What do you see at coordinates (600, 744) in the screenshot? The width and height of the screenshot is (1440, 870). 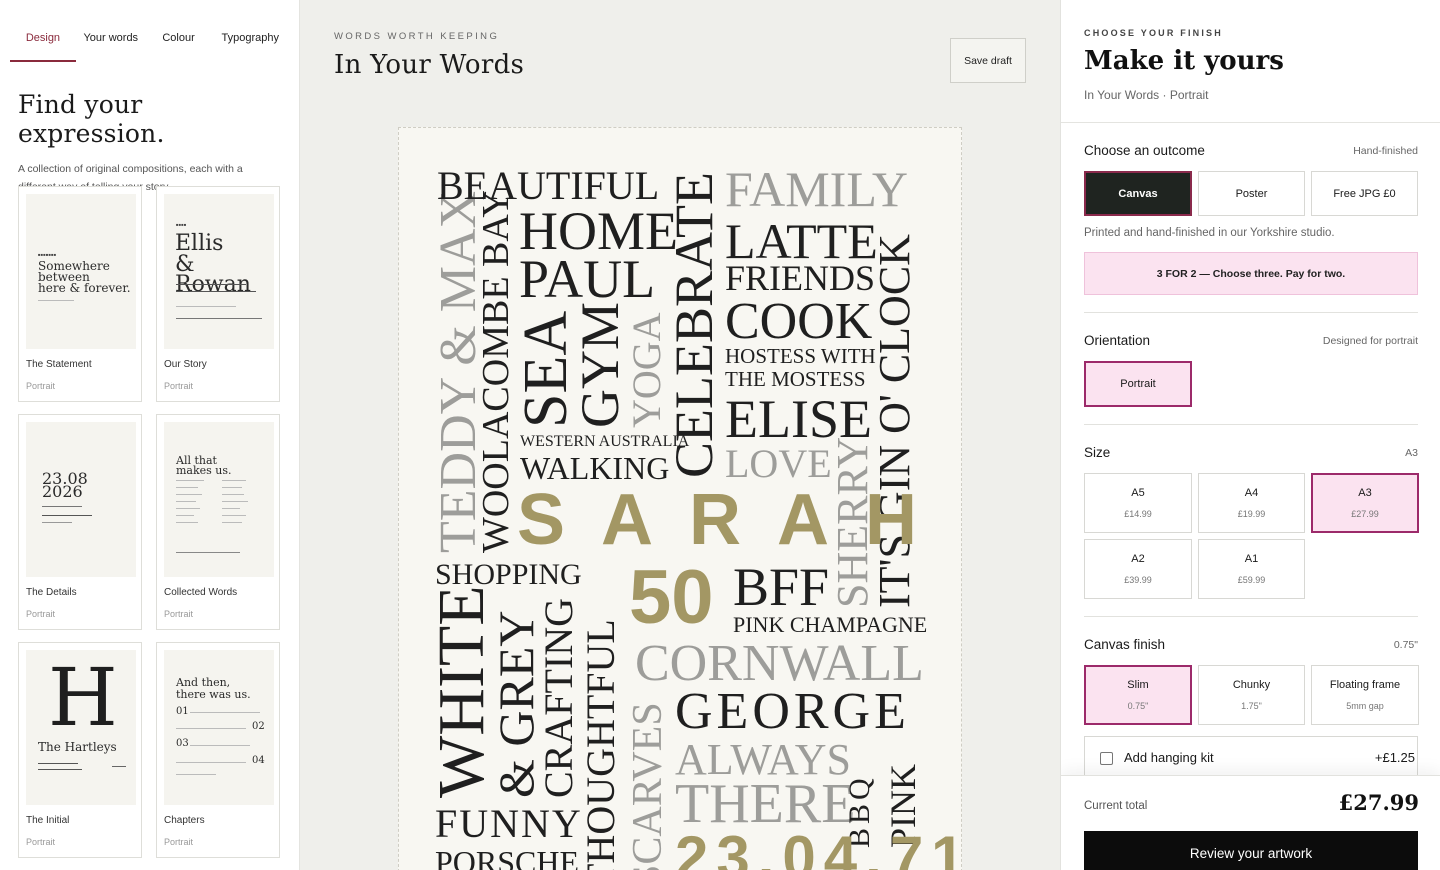 I see `poster-word: THOUGHTFUL` at bounding box center [600, 744].